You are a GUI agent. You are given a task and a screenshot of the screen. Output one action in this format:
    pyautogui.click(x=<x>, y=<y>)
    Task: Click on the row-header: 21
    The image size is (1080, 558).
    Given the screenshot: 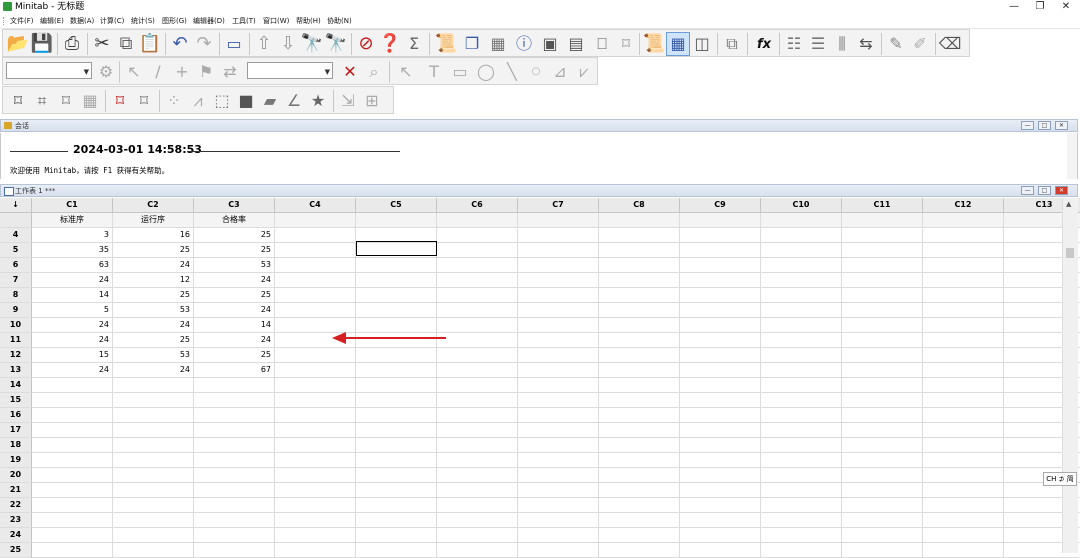 What is the action you would take?
    pyautogui.click(x=16, y=490)
    